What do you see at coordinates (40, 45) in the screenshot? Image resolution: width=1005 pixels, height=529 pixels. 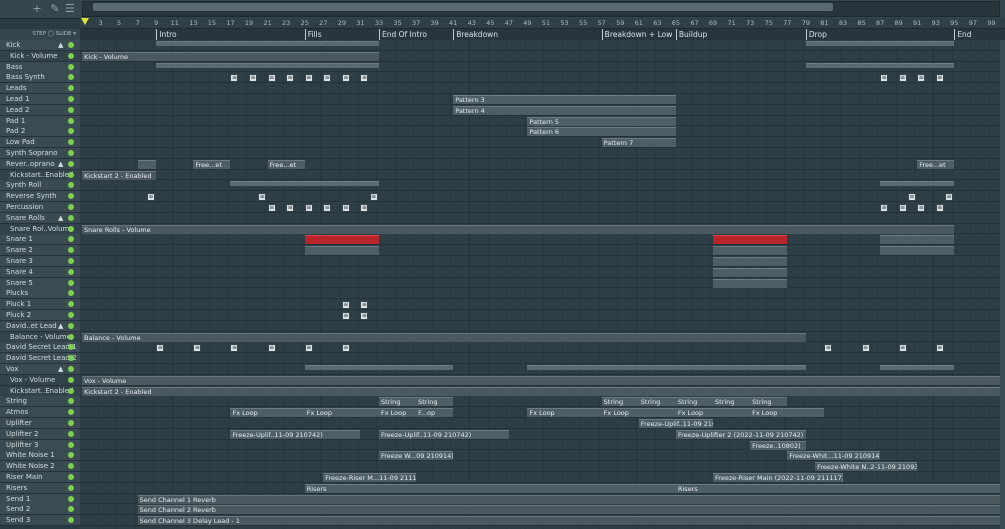 I see `track-header: Kick ▲` at bounding box center [40, 45].